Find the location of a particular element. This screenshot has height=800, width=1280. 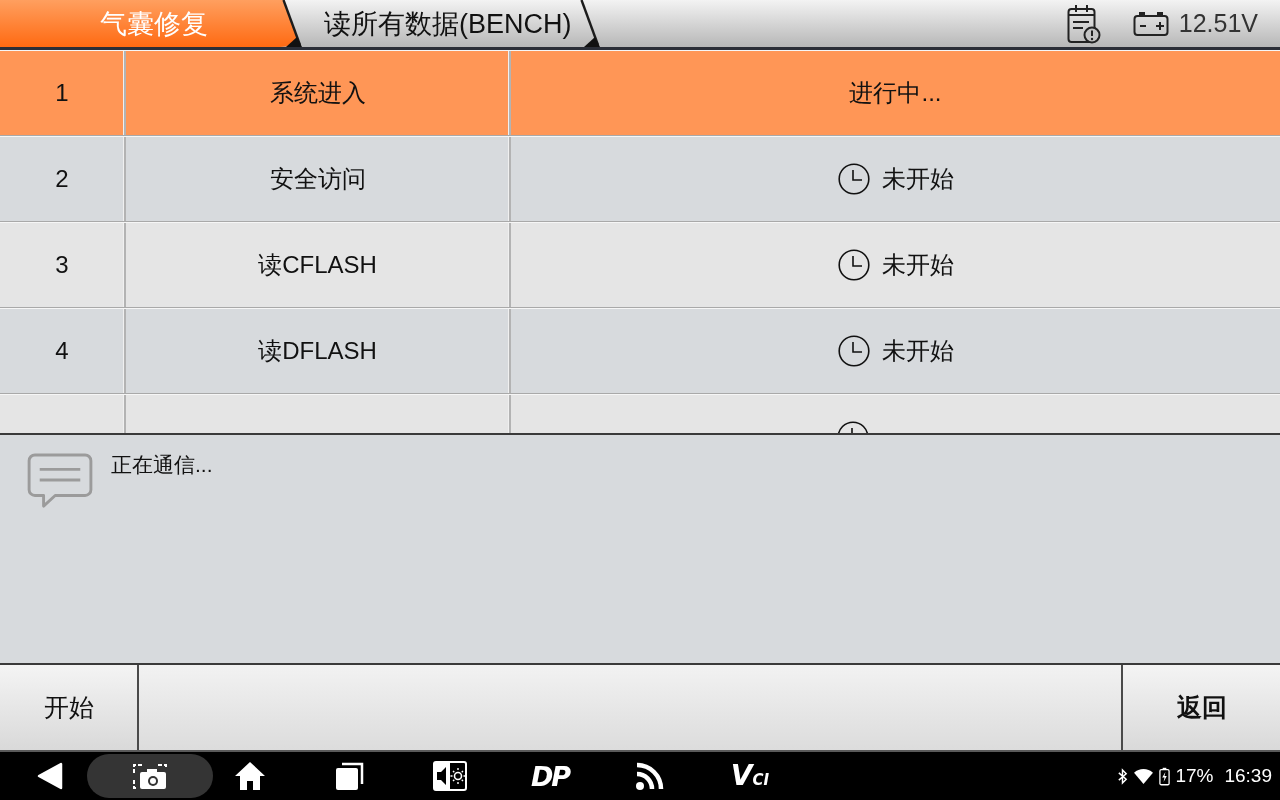

wifi-icon is located at coordinates (1144, 776).